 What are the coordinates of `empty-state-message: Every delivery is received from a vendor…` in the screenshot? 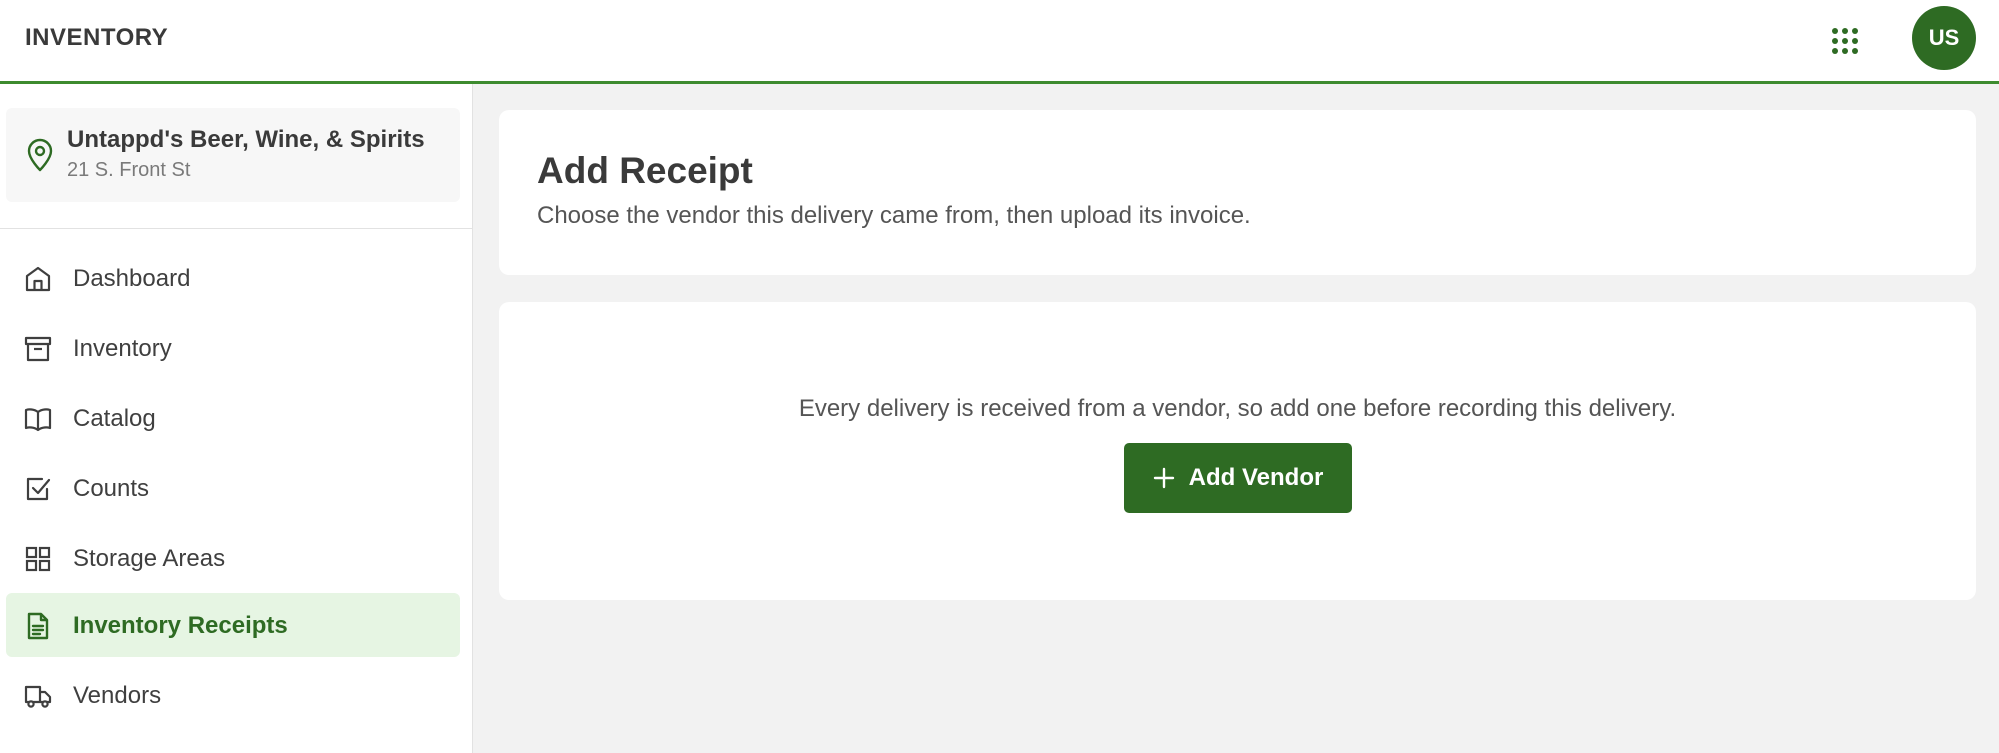 It's located at (1237, 408).